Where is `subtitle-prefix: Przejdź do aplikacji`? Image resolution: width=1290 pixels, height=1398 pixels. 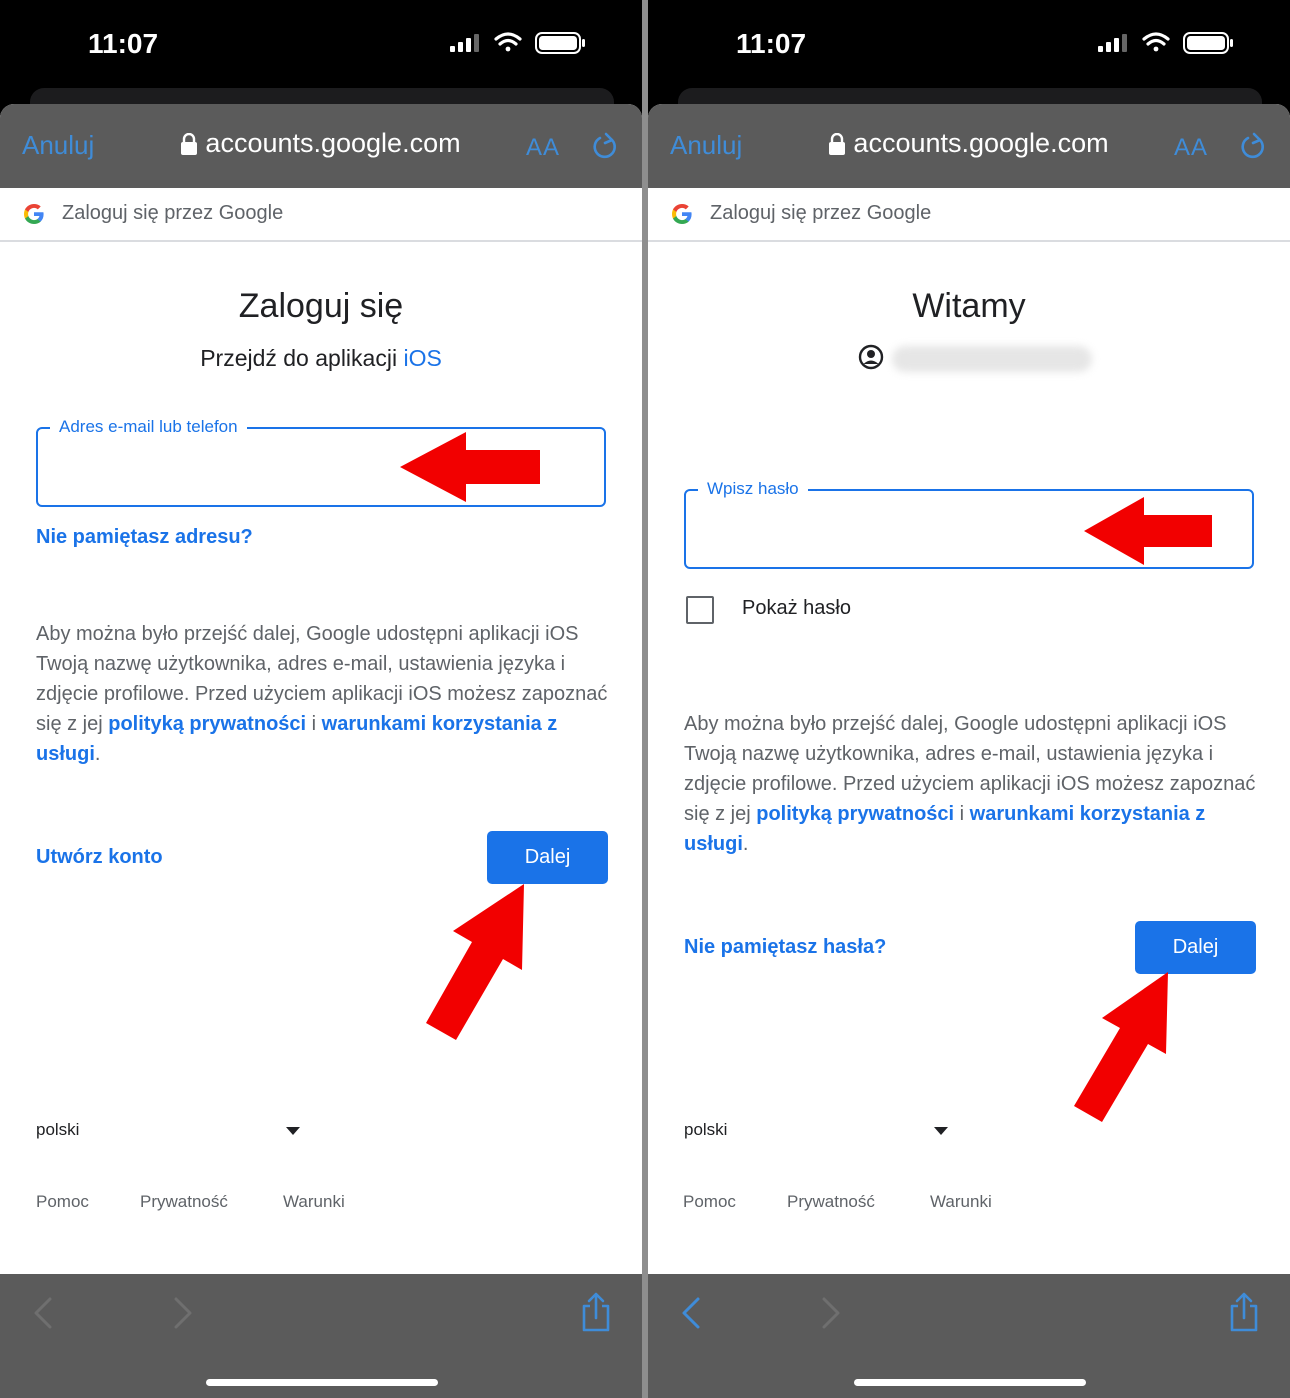 subtitle-prefix: Przejdź do aplikacji is located at coordinates (302, 358).